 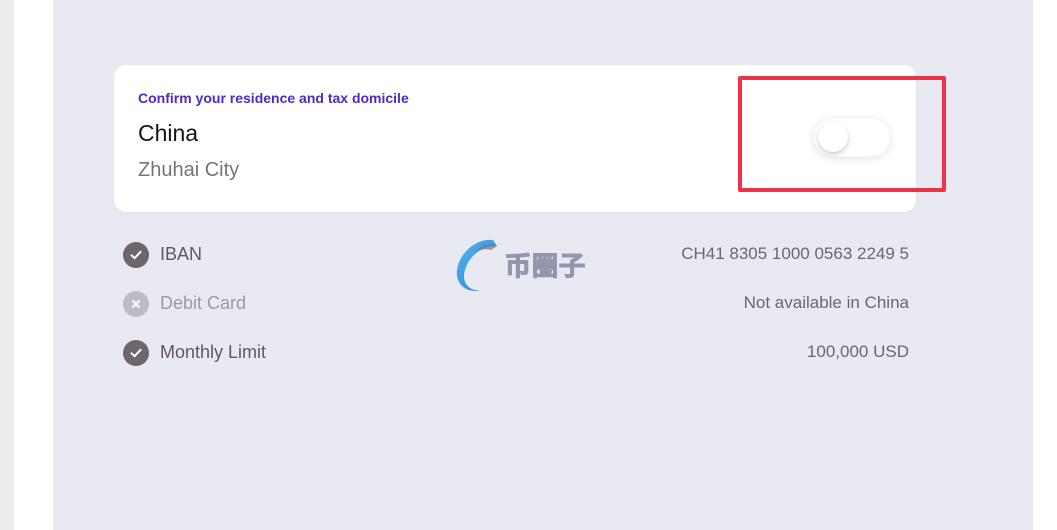 What do you see at coordinates (168, 133) in the screenshot?
I see `residence-country: China` at bounding box center [168, 133].